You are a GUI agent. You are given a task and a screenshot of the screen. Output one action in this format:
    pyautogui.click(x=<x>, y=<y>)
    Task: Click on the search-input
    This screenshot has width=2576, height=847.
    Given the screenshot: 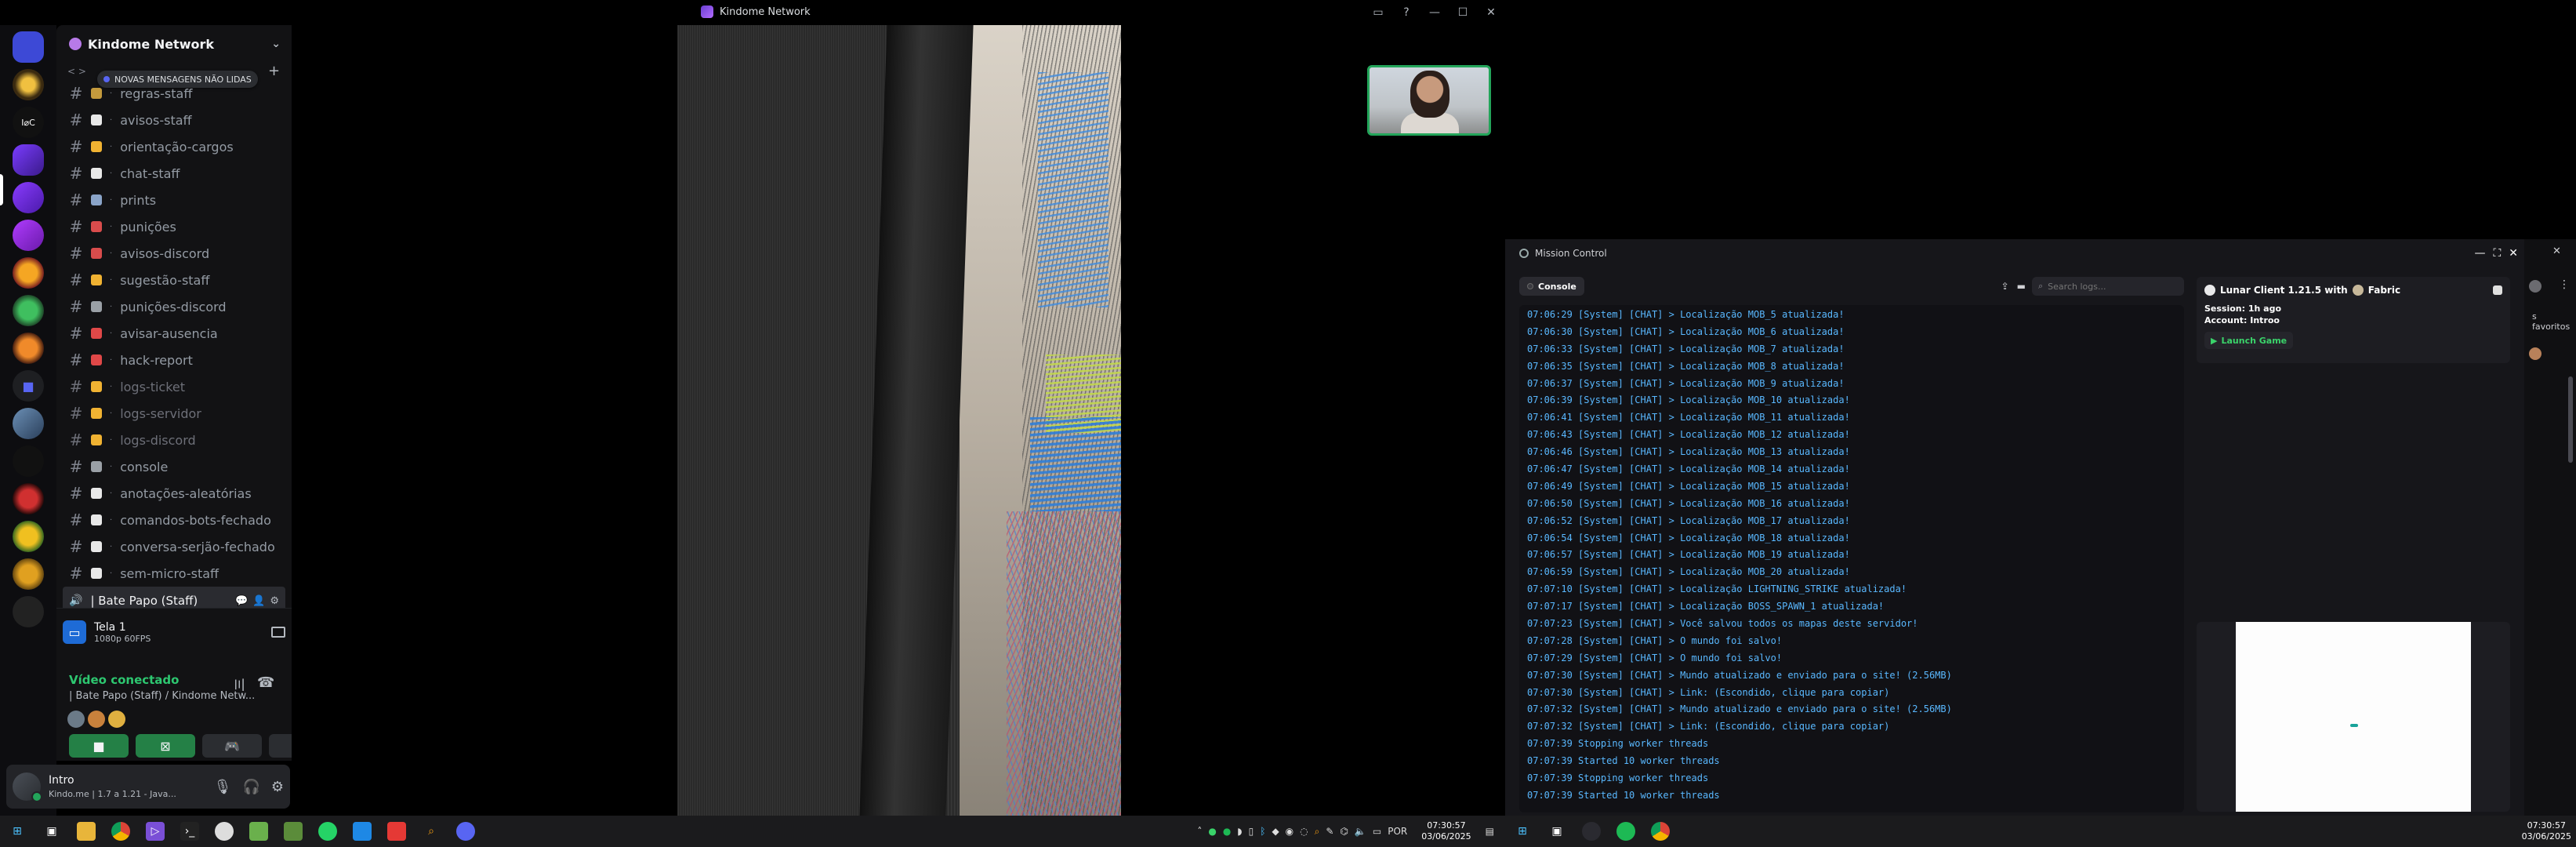 What is the action you would take?
    pyautogui.click(x=2111, y=286)
    